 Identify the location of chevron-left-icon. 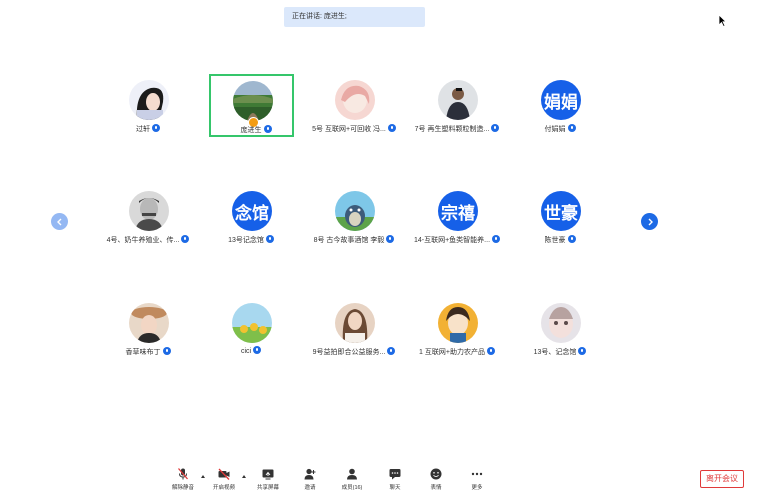
(58, 221).